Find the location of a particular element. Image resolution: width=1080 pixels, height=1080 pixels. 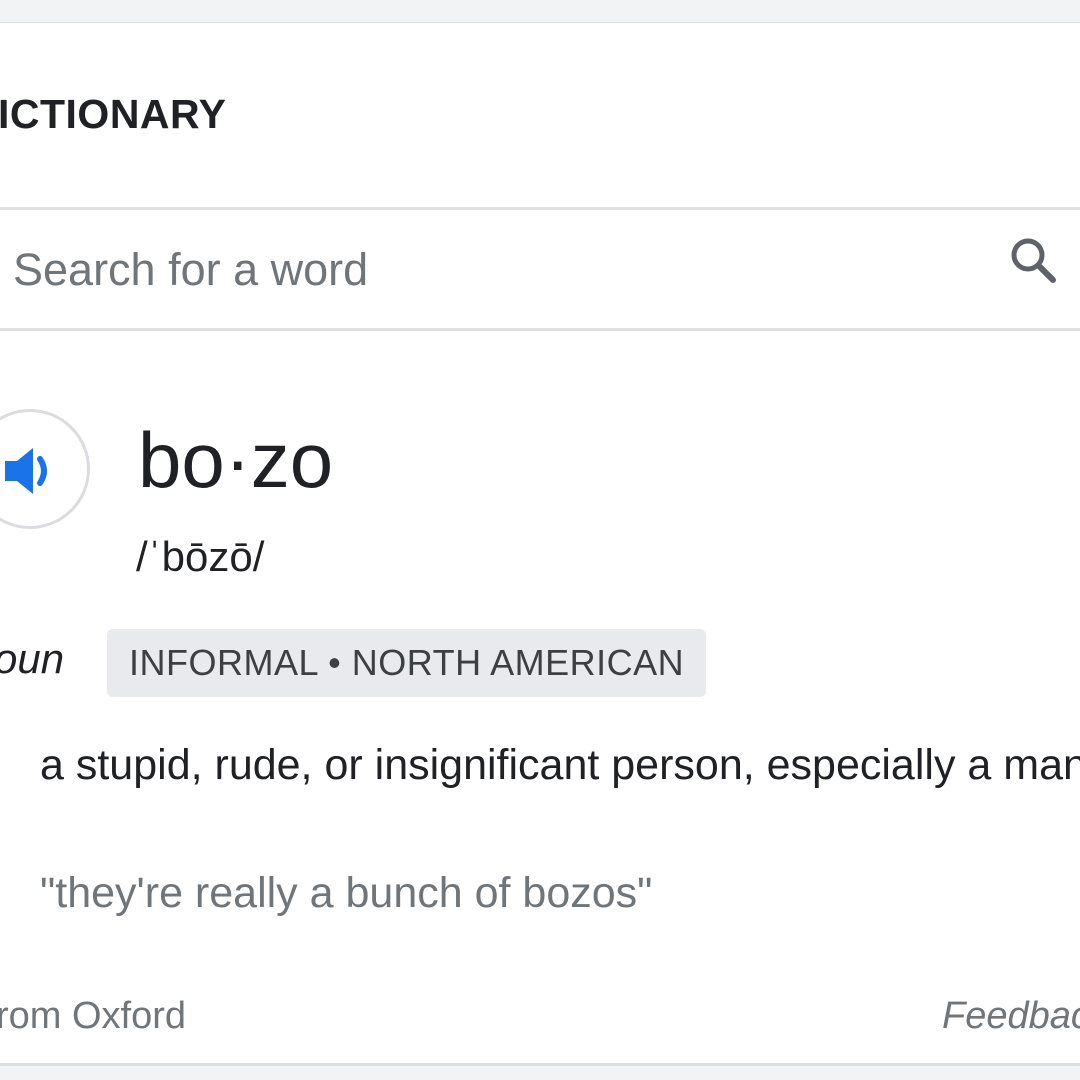

pronunciation-audio-button is located at coordinates (45, 469).